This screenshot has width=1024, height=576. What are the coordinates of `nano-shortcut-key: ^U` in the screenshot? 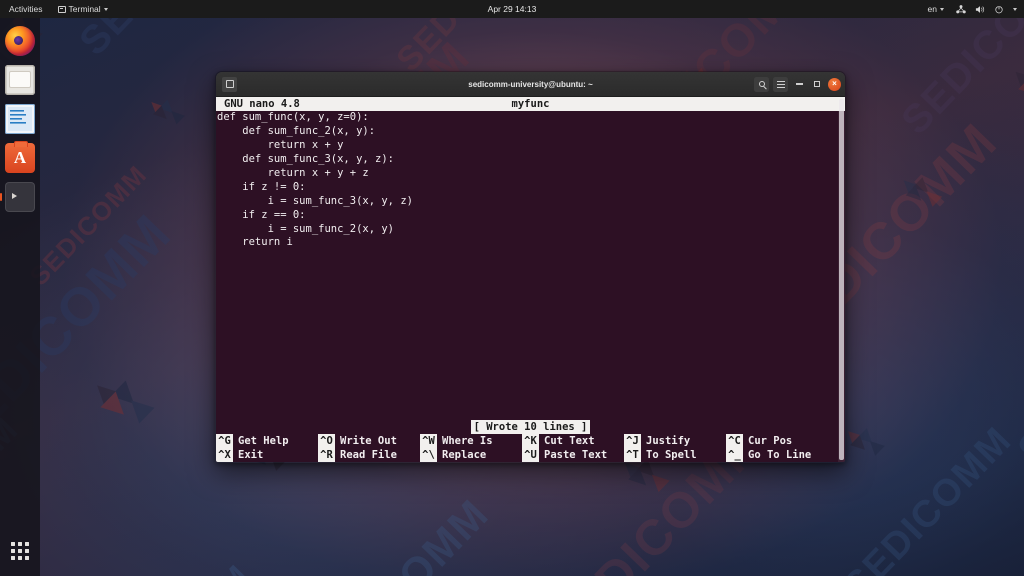 It's located at (530, 455).